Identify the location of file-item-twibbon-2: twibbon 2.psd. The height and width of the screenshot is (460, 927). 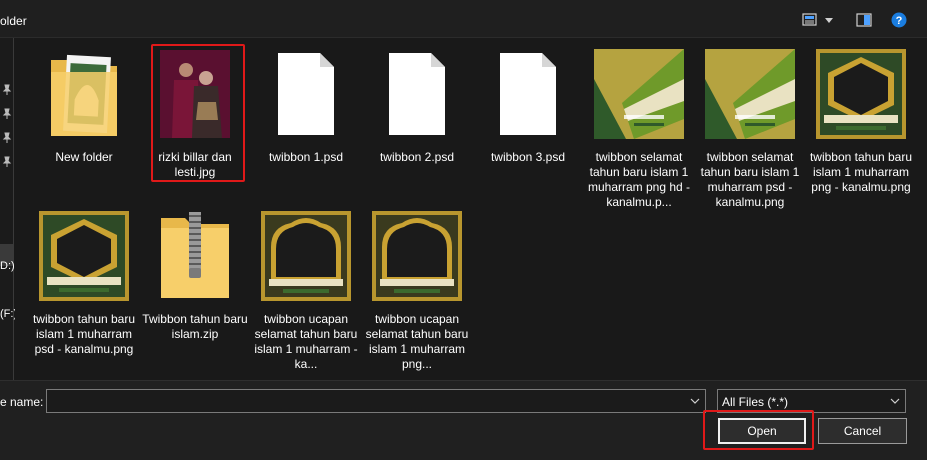
(417, 111).